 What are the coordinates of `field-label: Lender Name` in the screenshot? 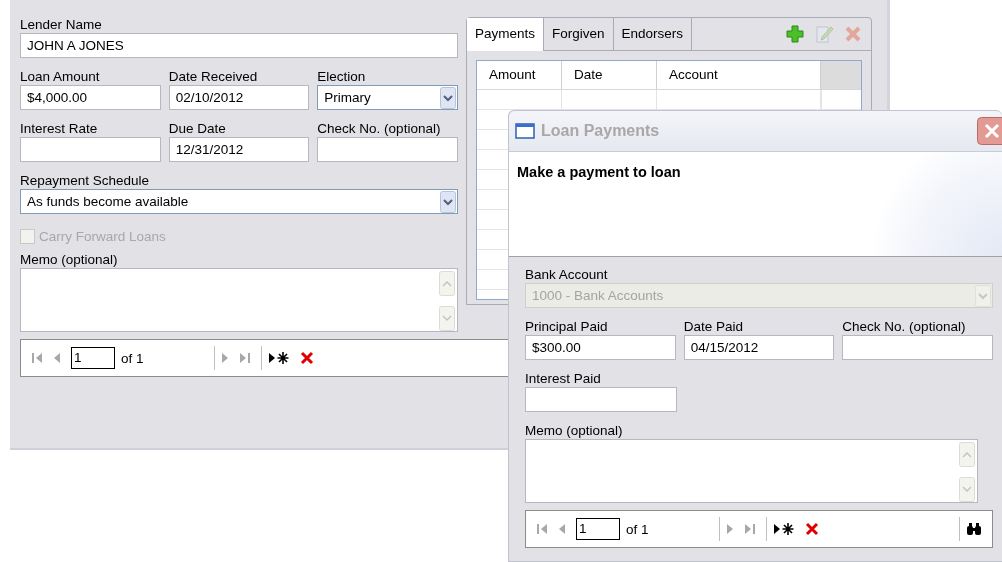 It's located at (61, 25).